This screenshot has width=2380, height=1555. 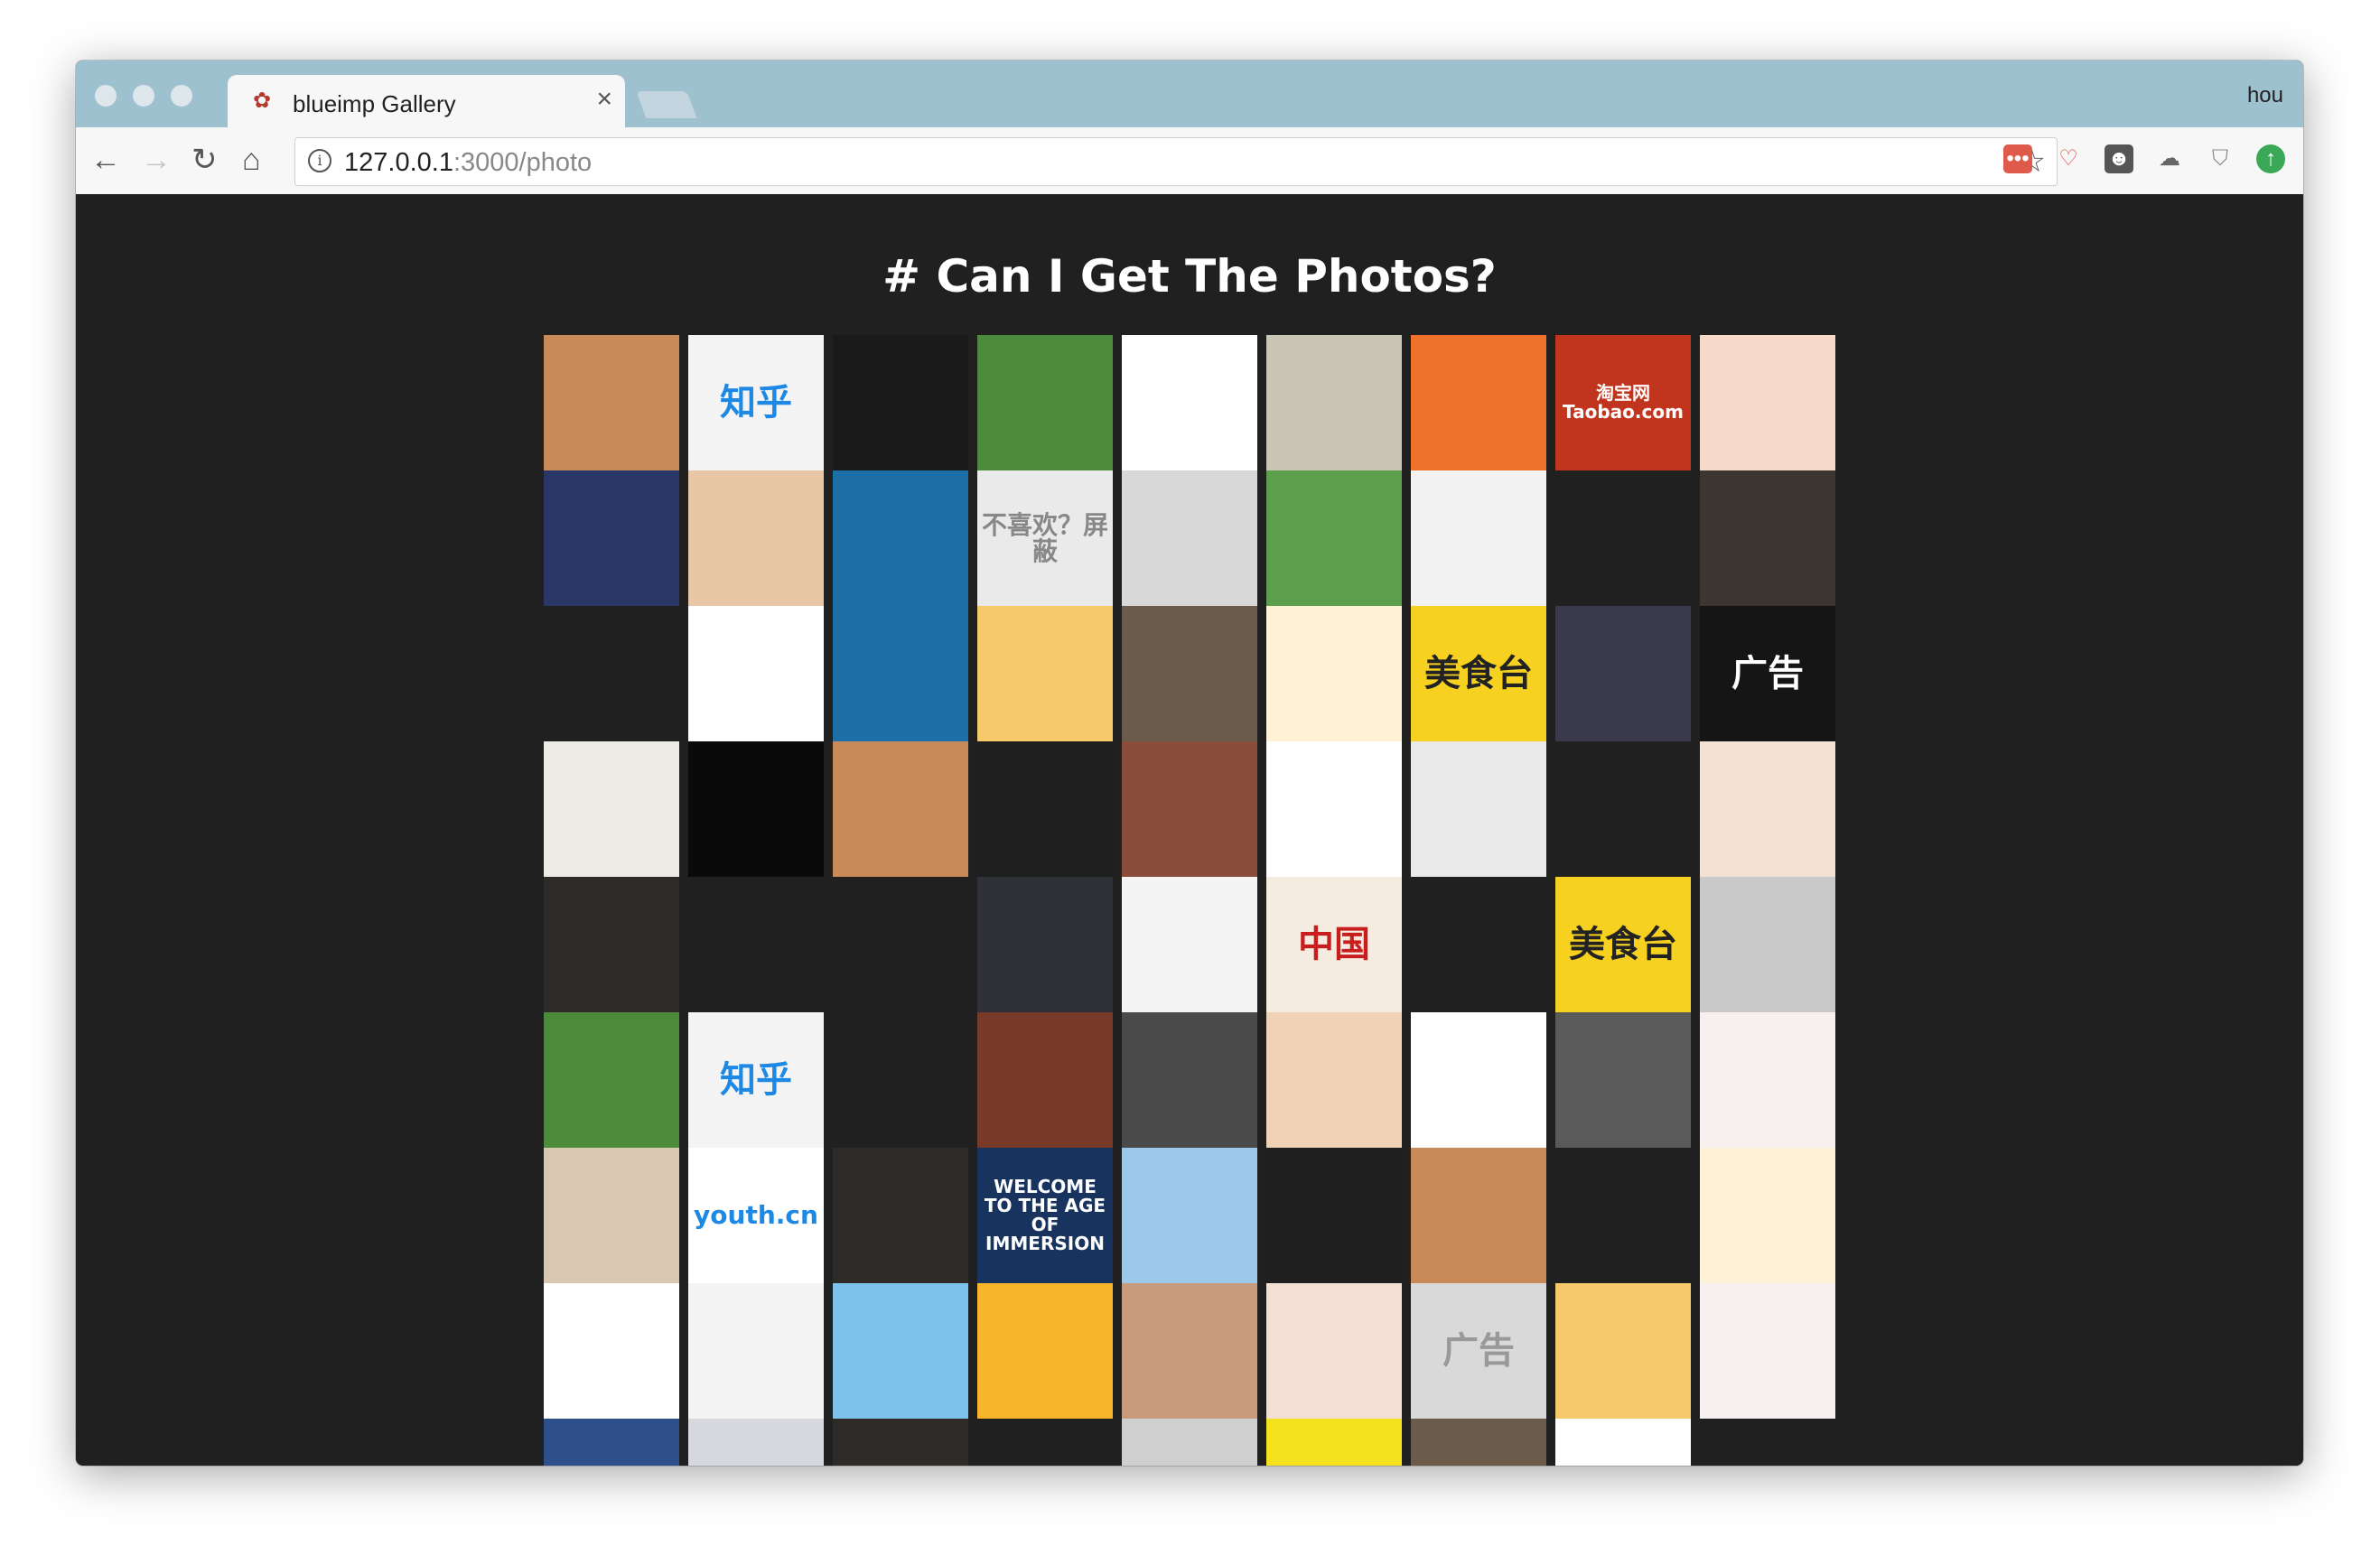 What do you see at coordinates (252, 160) in the screenshot?
I see `home-icon: ⌂` at bounding box center [252, 160].